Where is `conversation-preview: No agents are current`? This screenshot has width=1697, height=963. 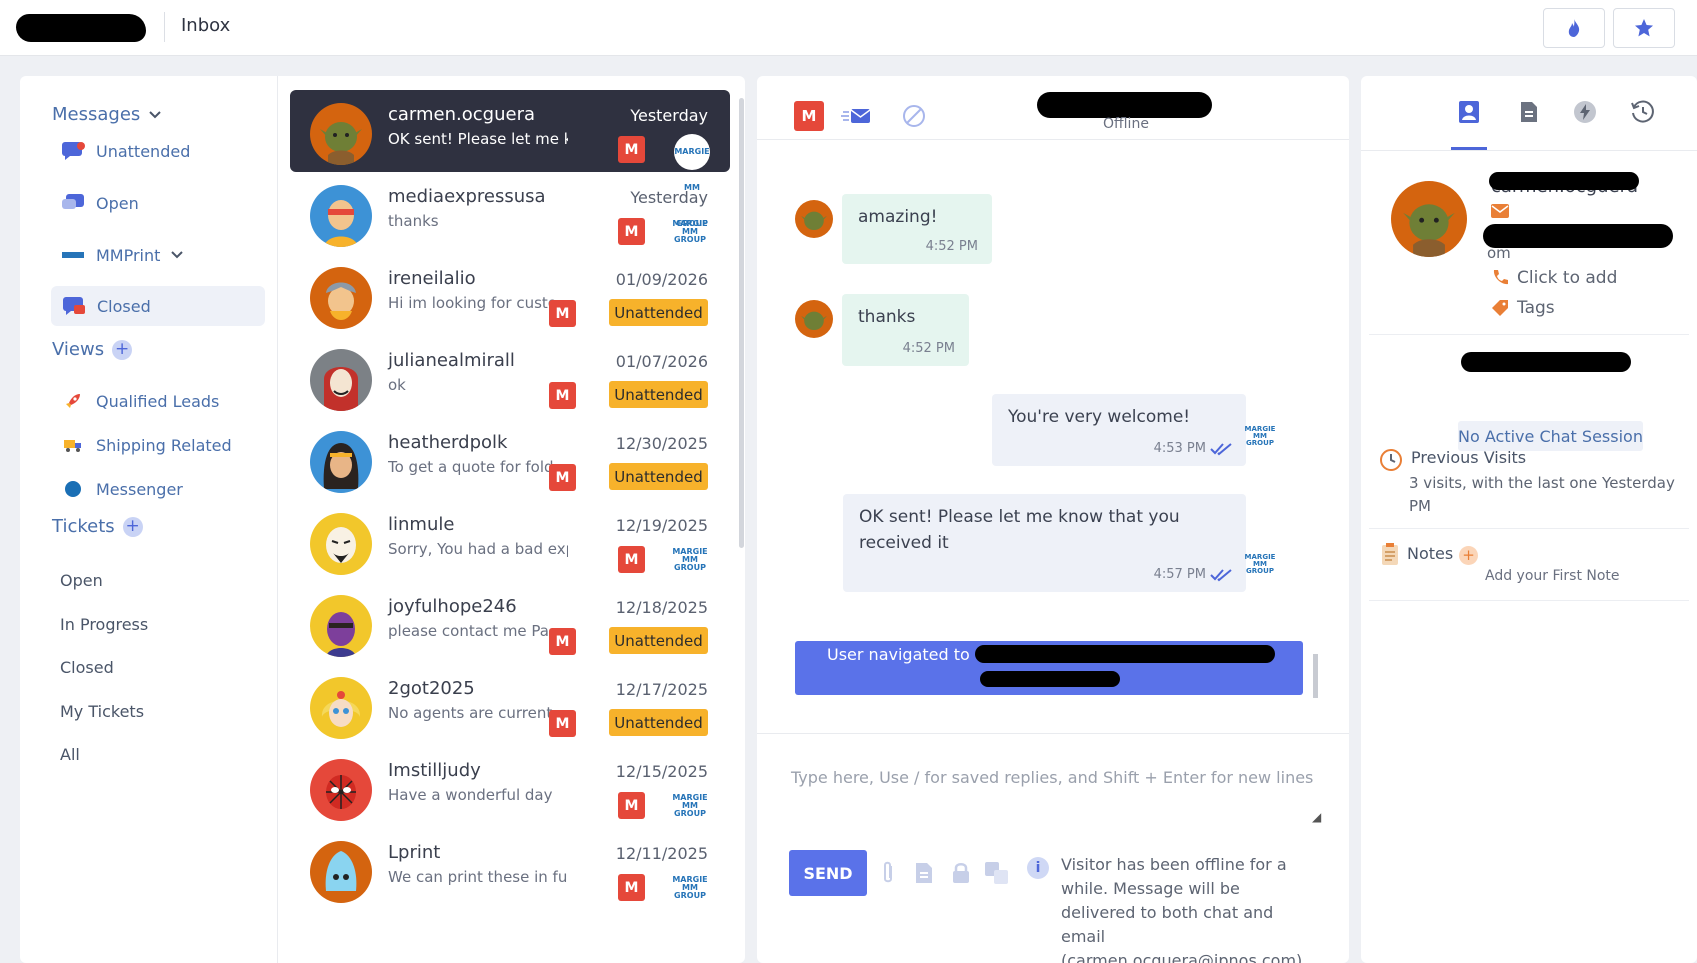
conversation-preview: No agents are current is located at coordinates (470, 713).